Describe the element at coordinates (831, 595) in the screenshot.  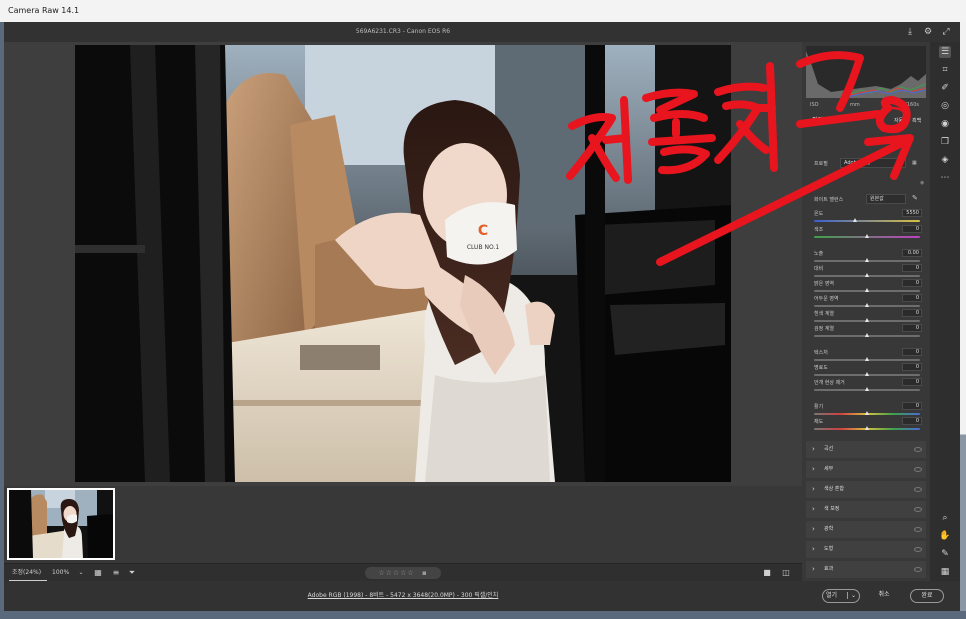
I see `open-button-label: 열기` at that location.